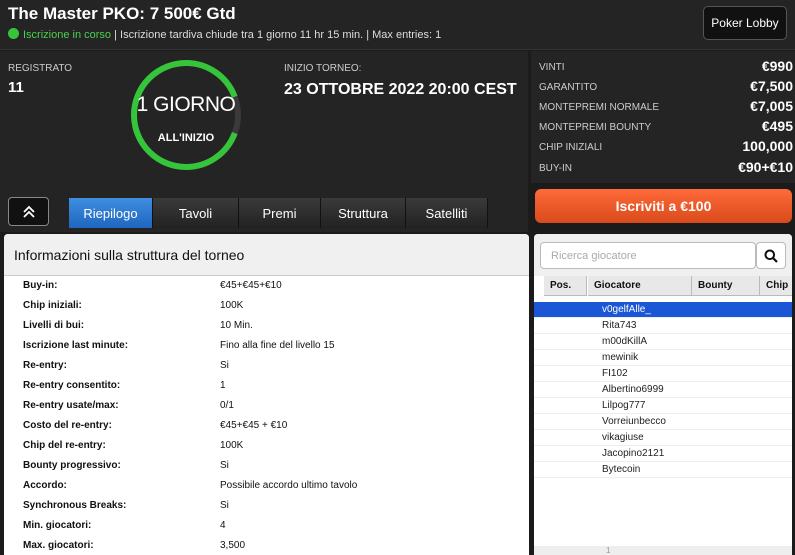 This screenshot has height=555, width=795. Describe the element at coordinates (565, 286) in the screenshot. I see `column-header-pos: Pos.` at that location.